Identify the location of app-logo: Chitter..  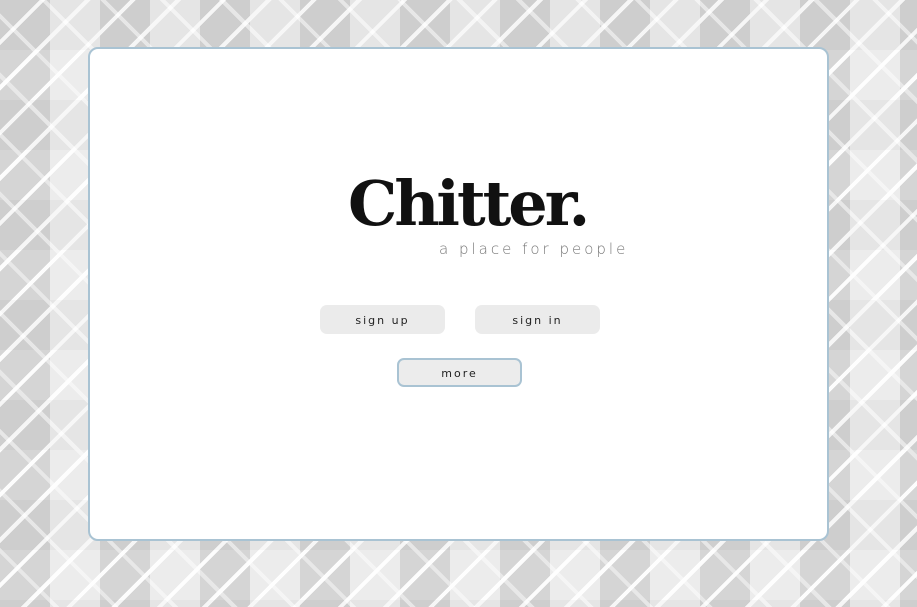
(469, 203).